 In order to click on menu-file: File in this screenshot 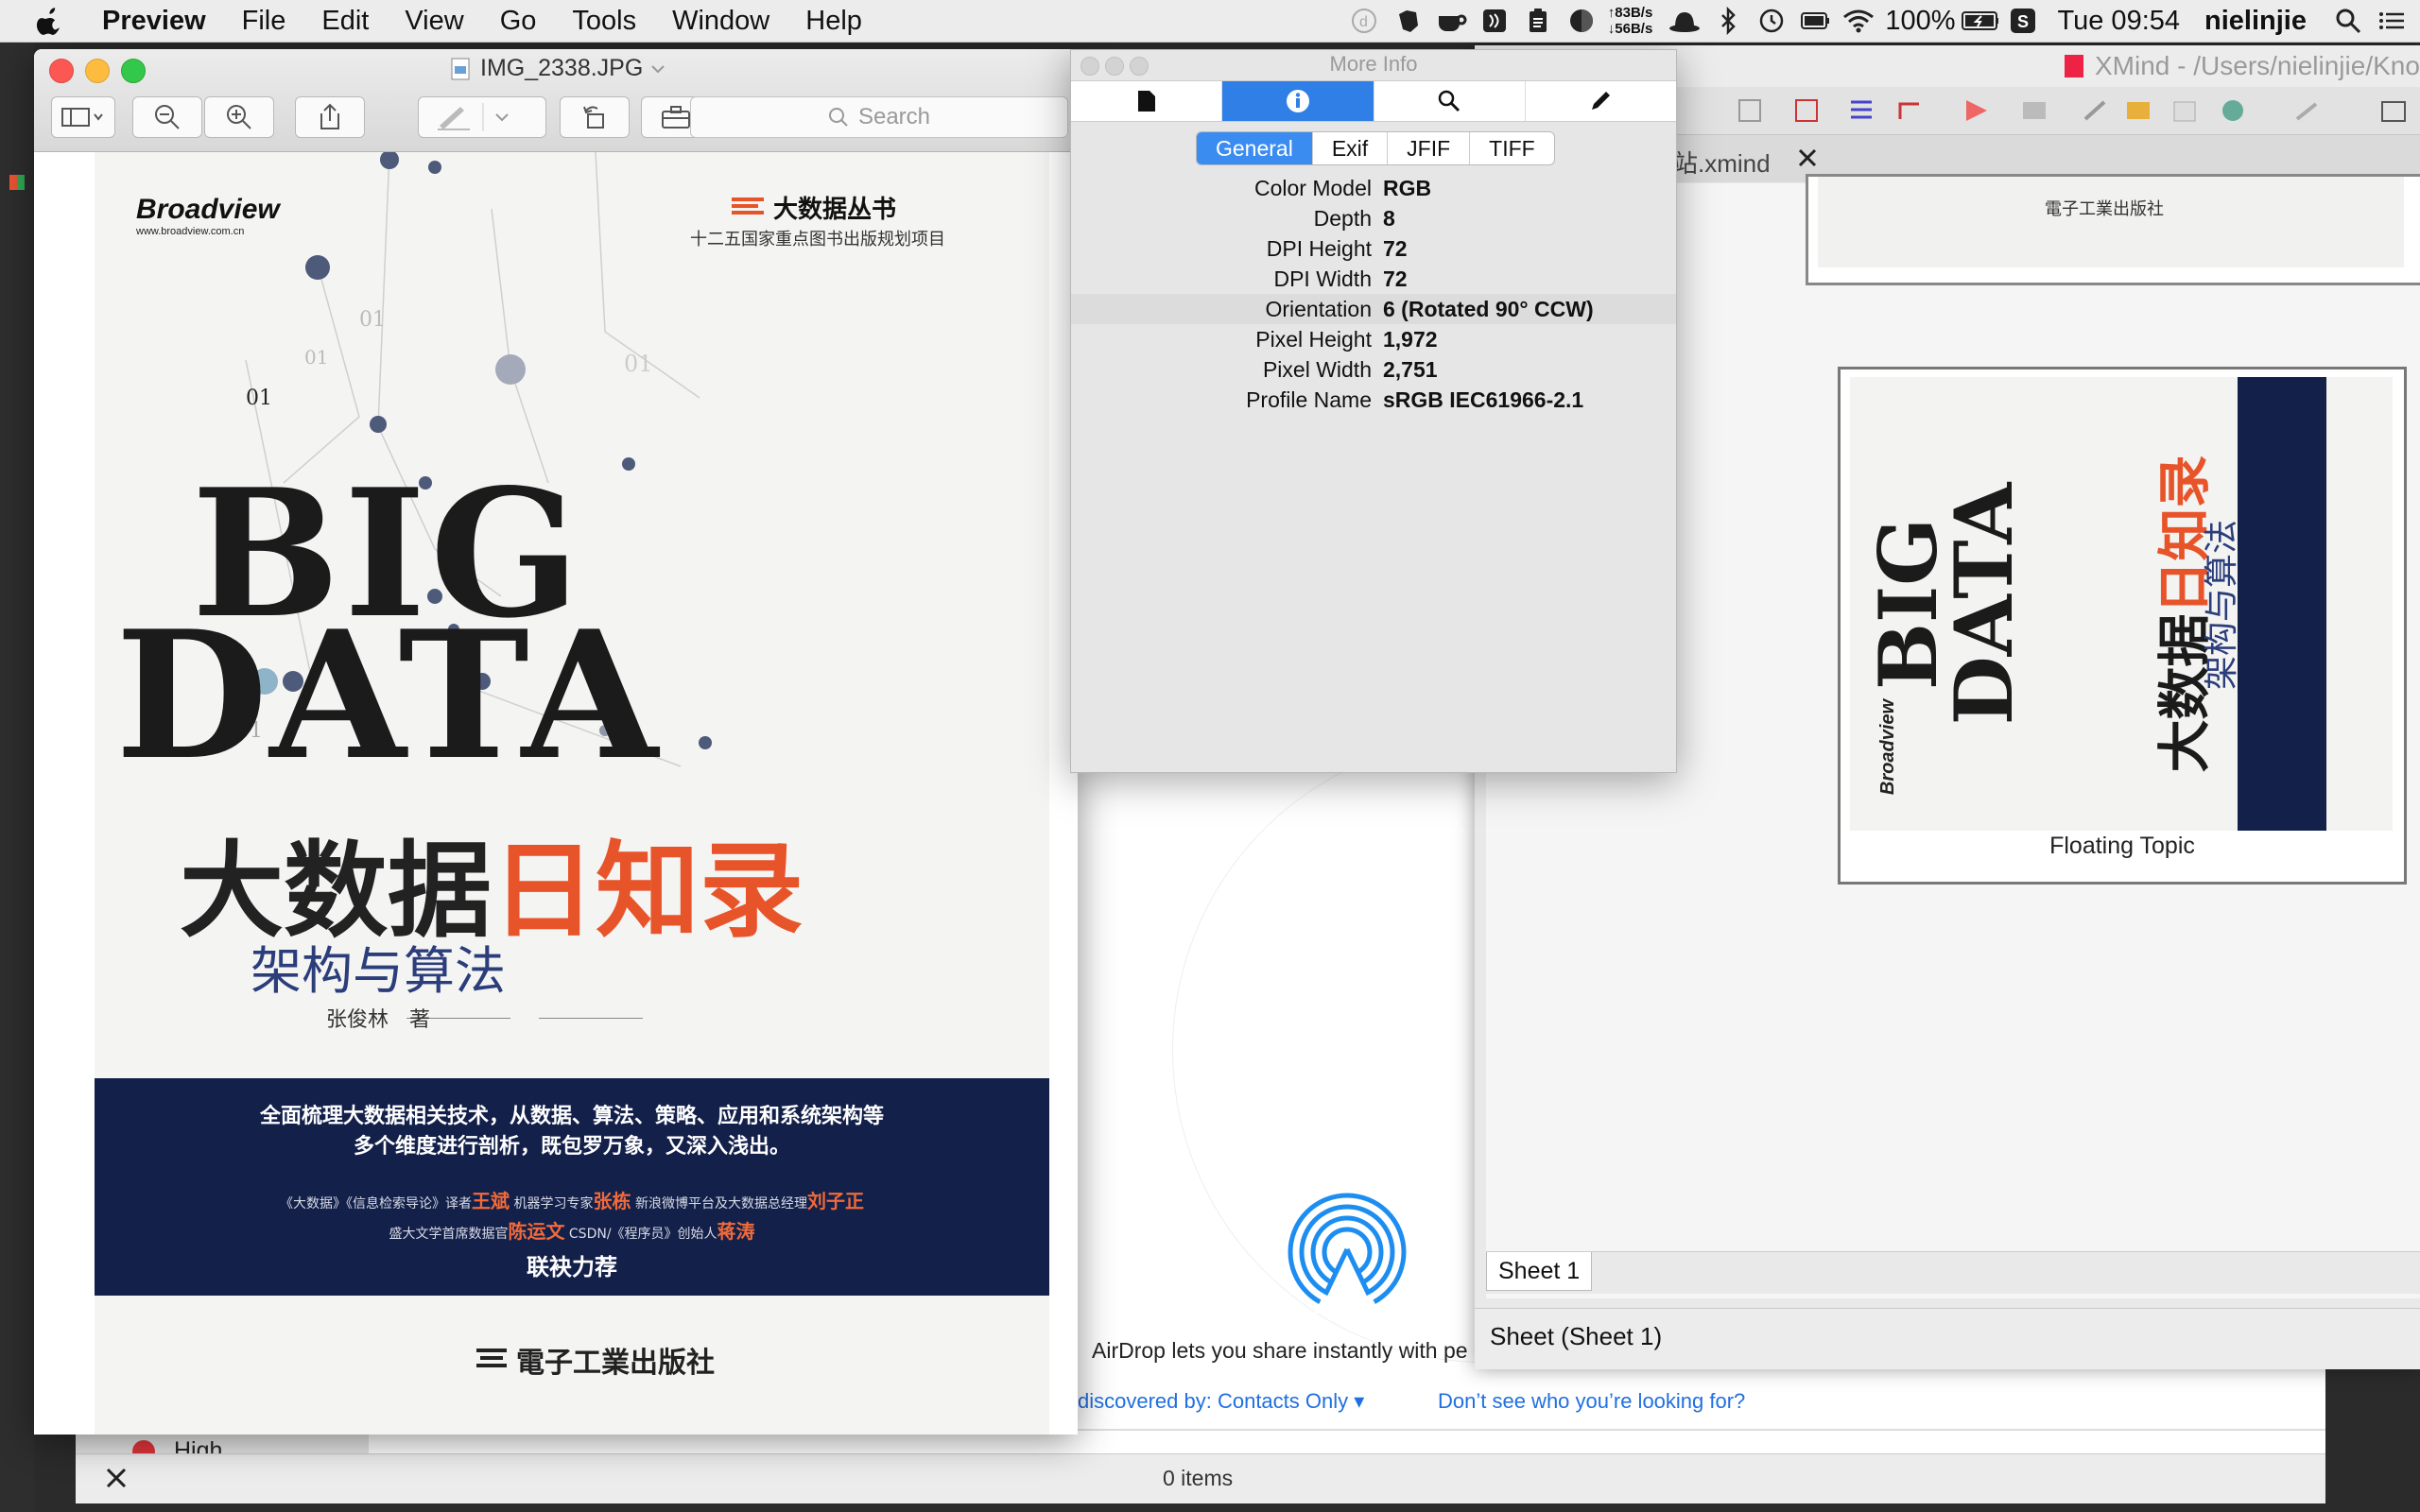, I will do `click(264, 21)`.